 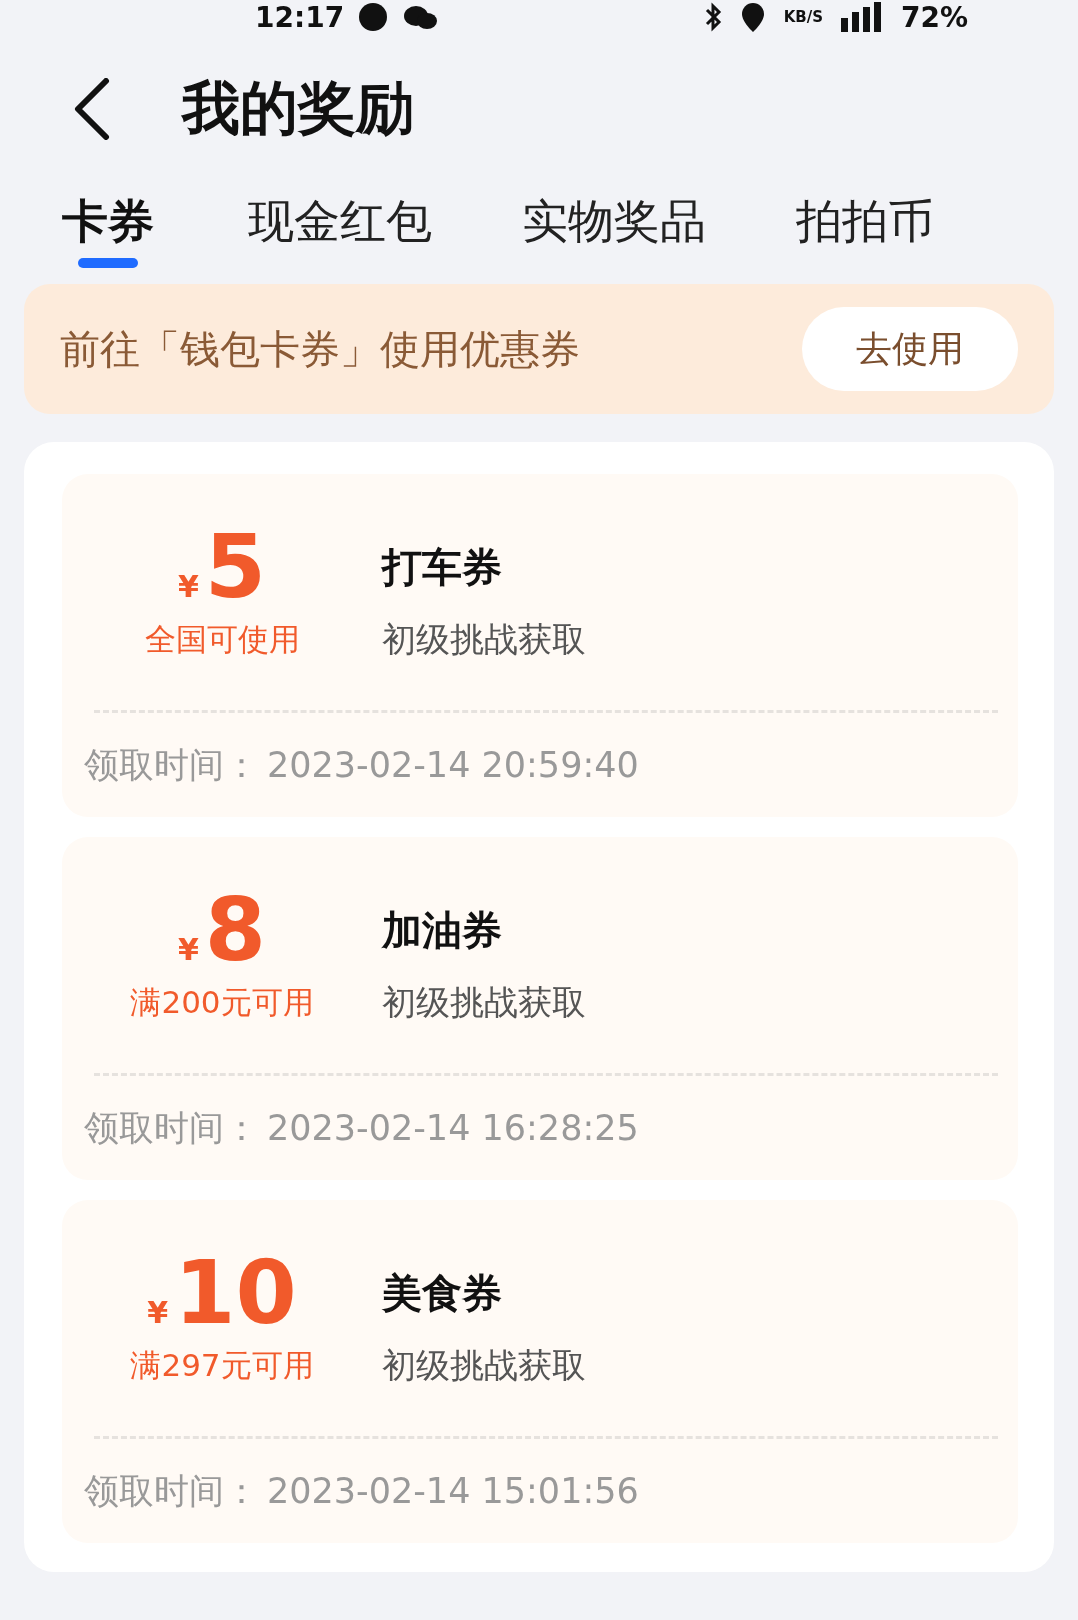 I want to click on claim-time: 2023-02-14 15:01:56, so click(x=453, y=1491).